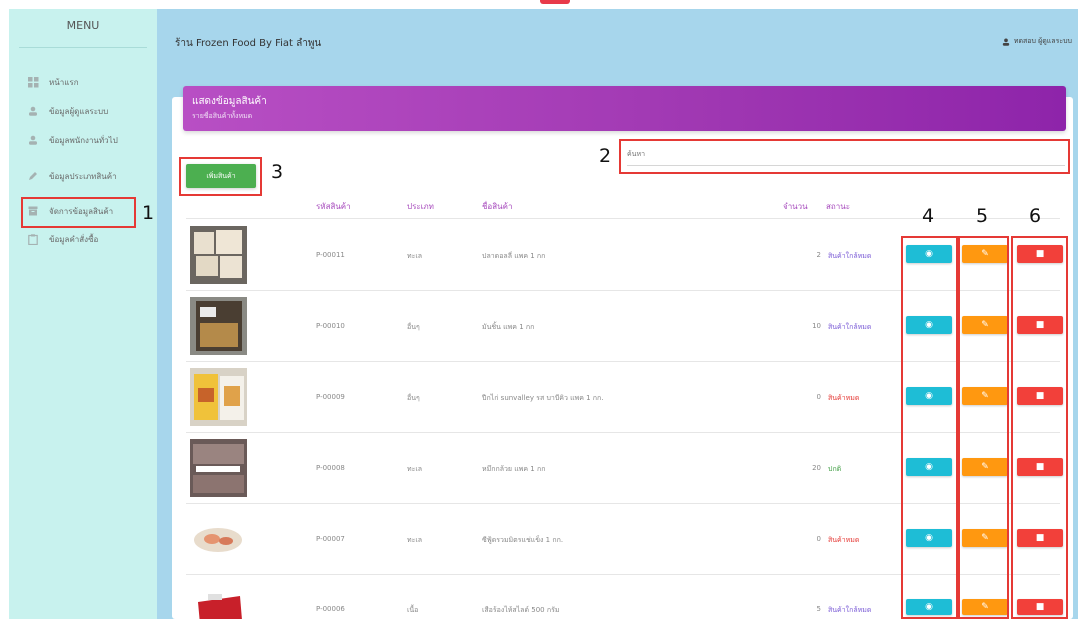 Image resolution: width=1078 pixels, height=619 pixels. I want to click on clipboard-icon, so click(33, 239).